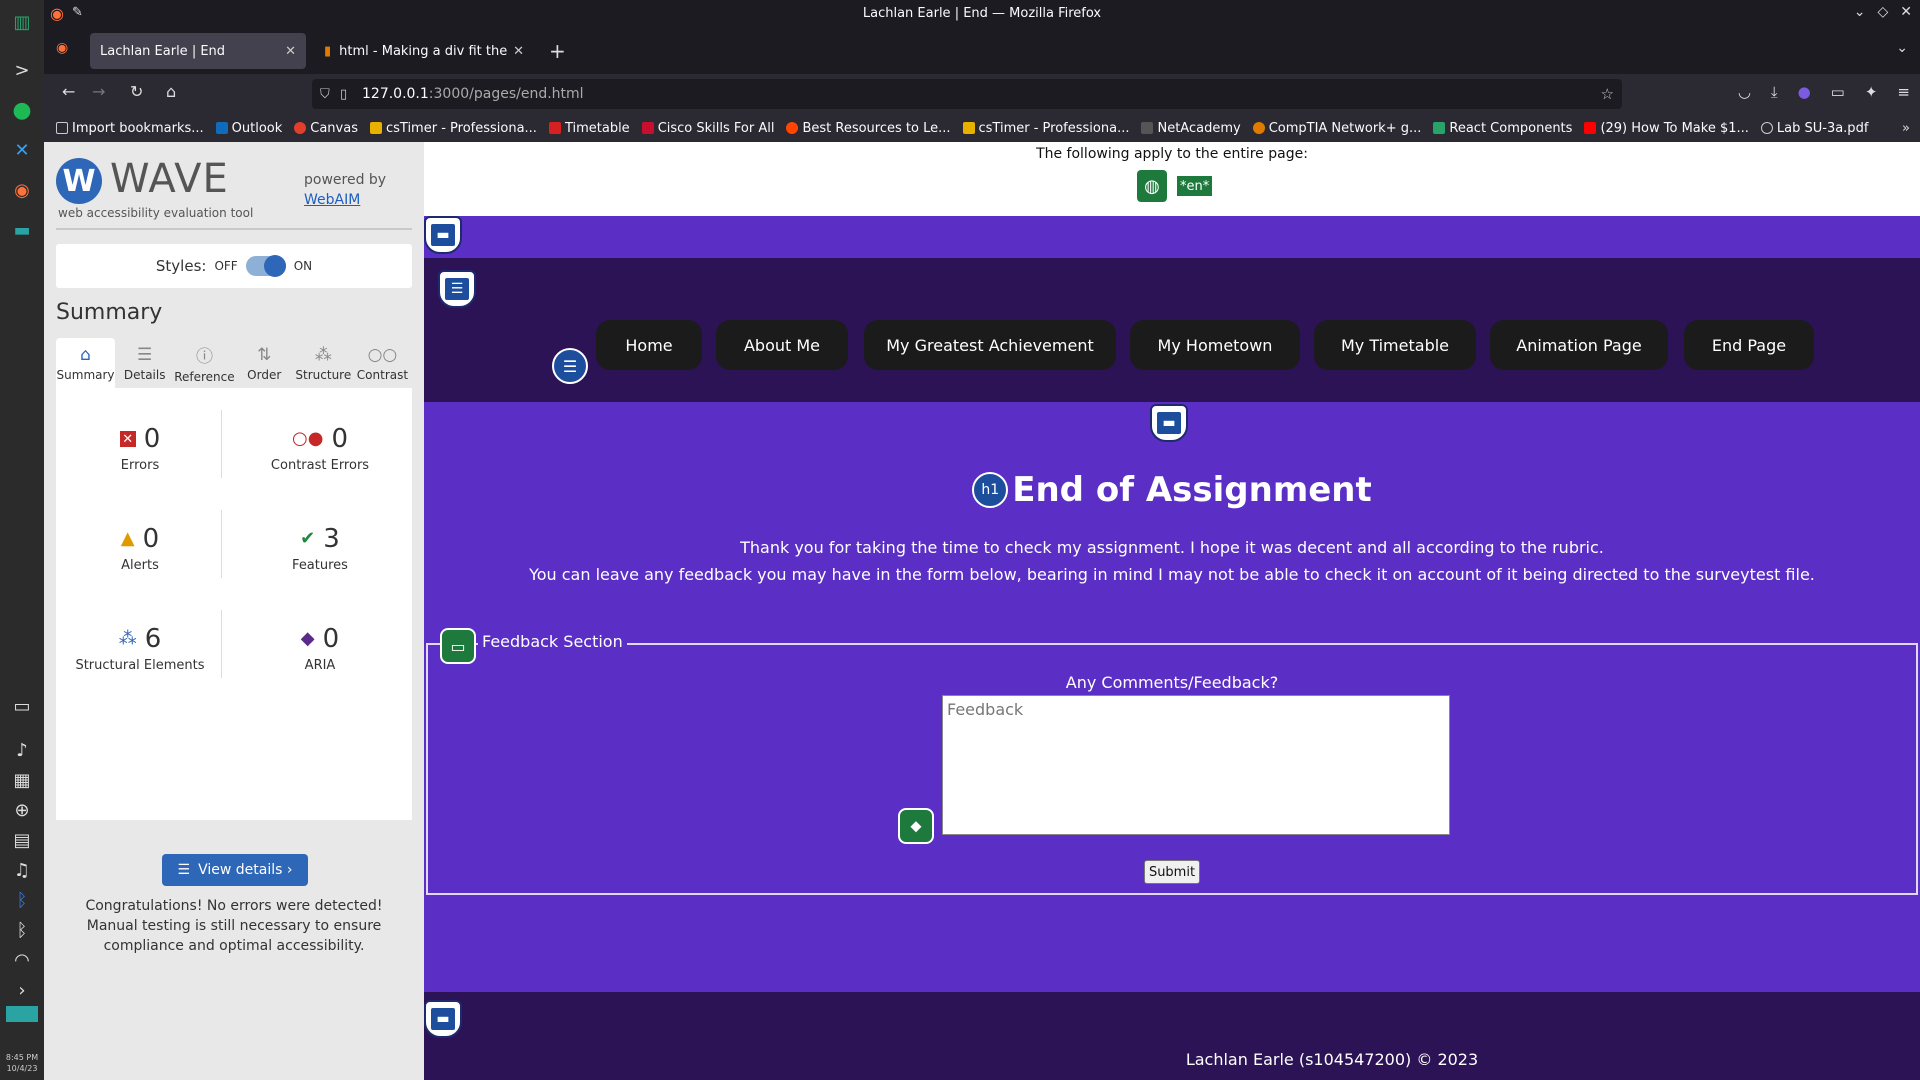 The width and height of the screenshot is (1920, 1080). Describe the element at coordinates (140, 648) in the screenshot. I see `structural-elements-stat: ⁂ 6 Structural Elements` at that location.